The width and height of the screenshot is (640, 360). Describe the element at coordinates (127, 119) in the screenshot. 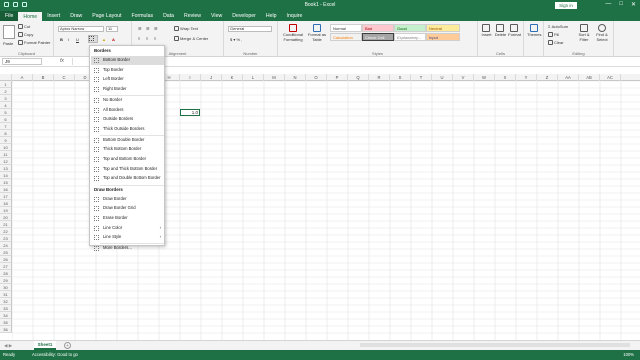

I see `menu-item-outside-borders: Outside Borders` at that location.